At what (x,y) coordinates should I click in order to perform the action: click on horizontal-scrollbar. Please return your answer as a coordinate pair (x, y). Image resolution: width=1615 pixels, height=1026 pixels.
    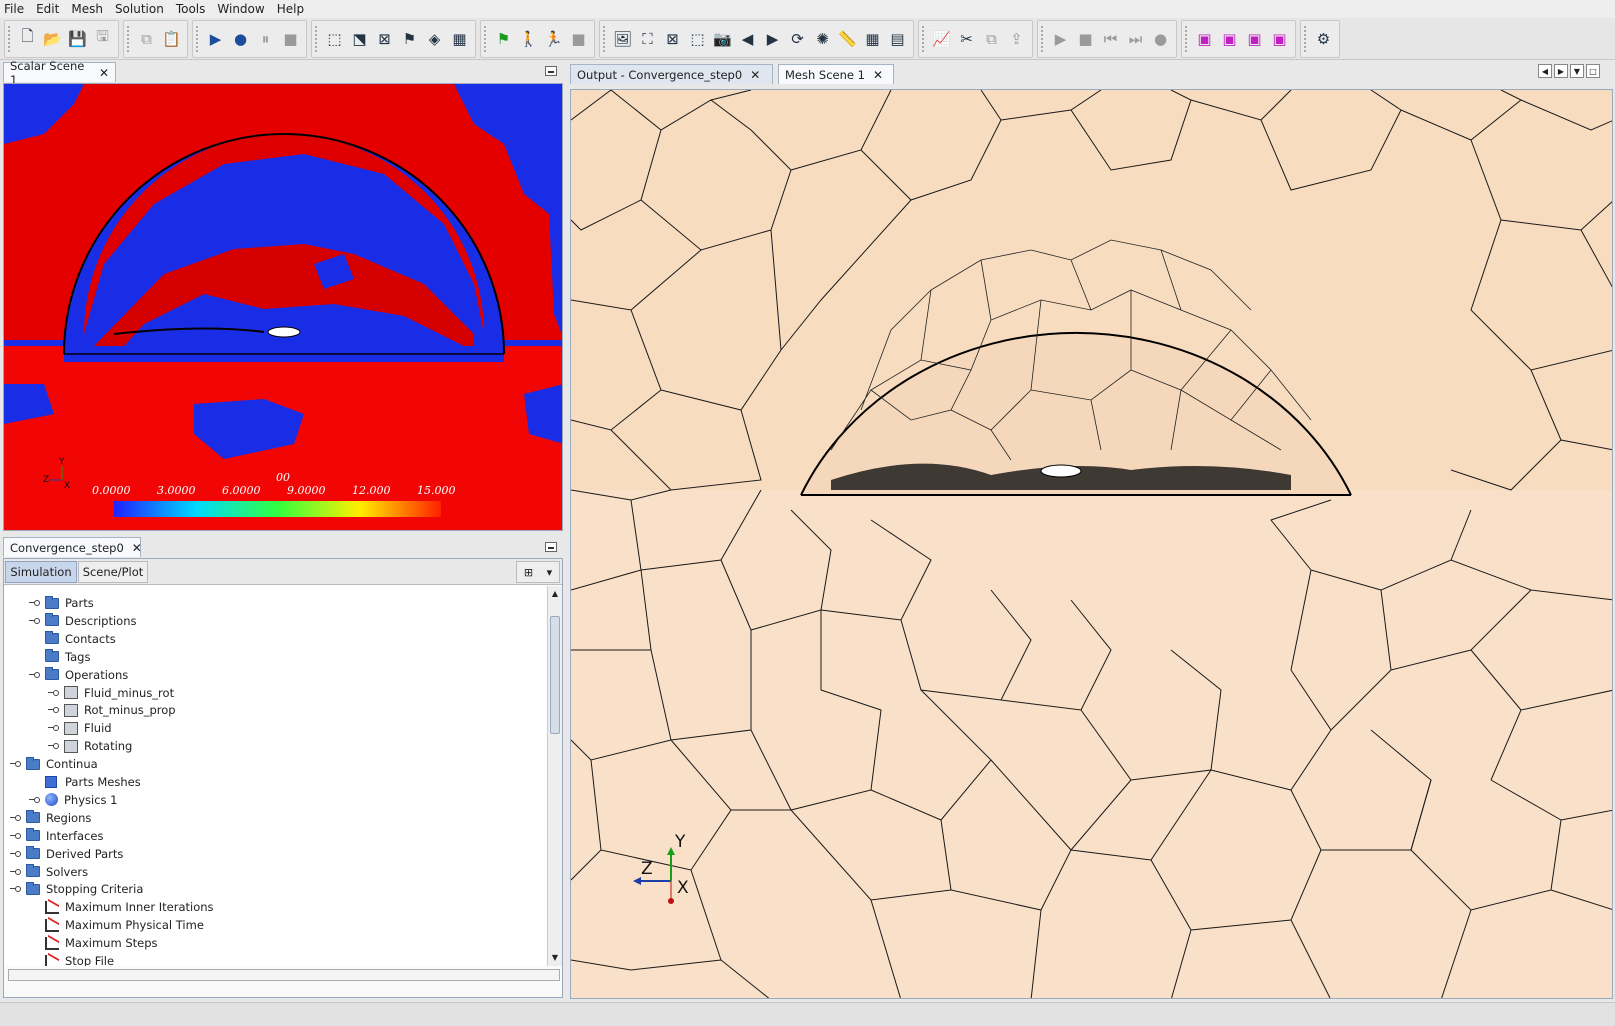
    Looking at the image, I should click on (284, 975).